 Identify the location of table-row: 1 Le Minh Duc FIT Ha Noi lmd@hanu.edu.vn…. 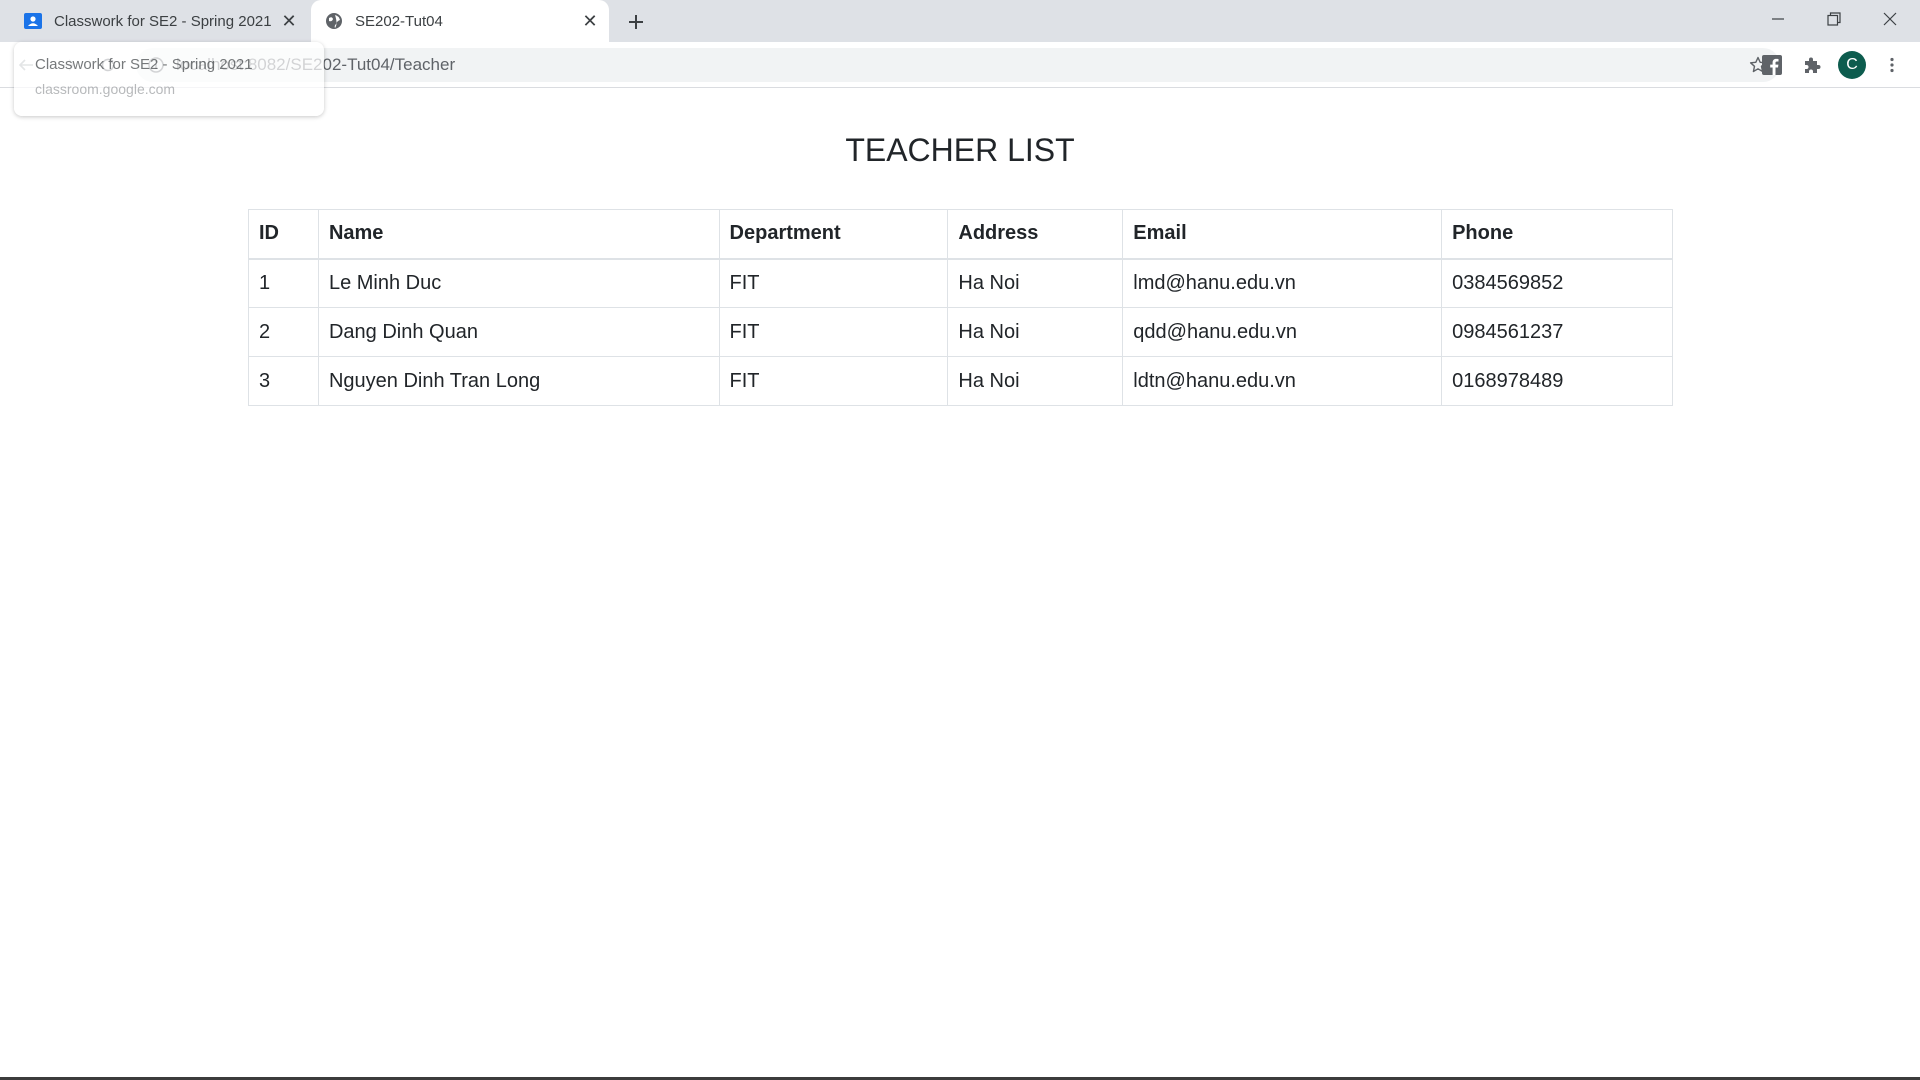
(960, 283).